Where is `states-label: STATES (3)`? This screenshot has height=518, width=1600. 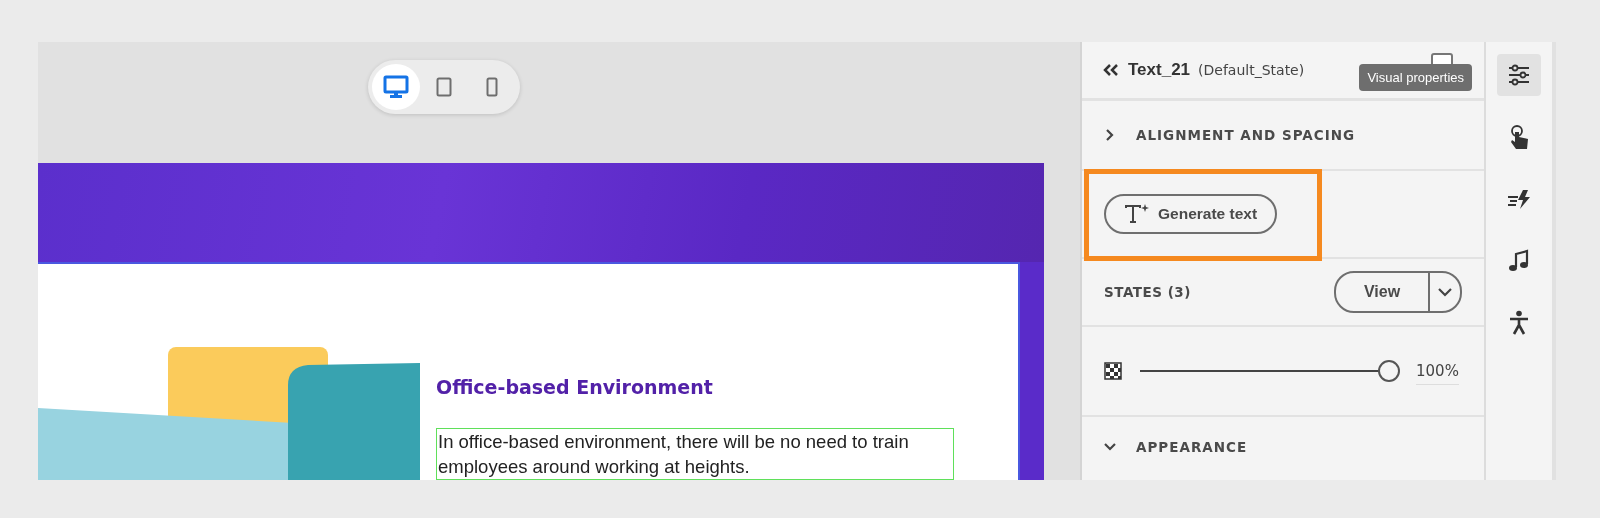
states-label: STATES (3) is located at coordinates (1147, 292).